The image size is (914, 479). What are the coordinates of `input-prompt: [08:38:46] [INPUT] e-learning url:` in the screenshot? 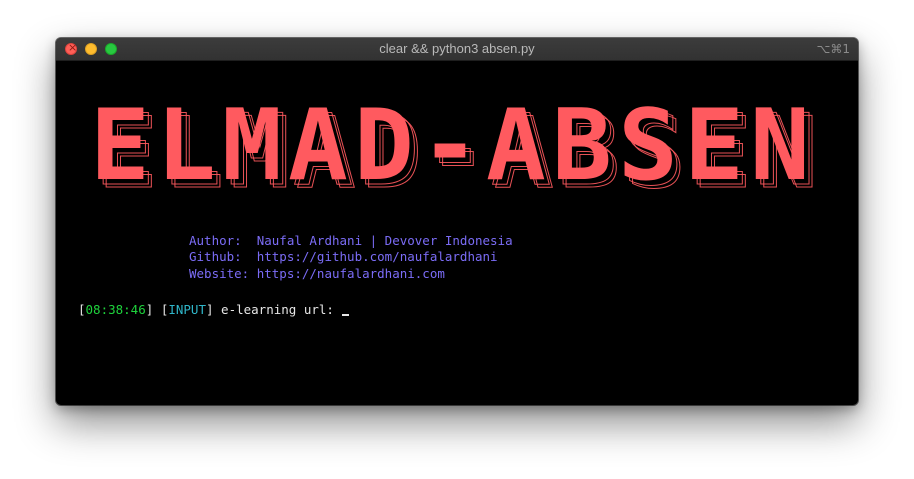 It's located at (214, 309).